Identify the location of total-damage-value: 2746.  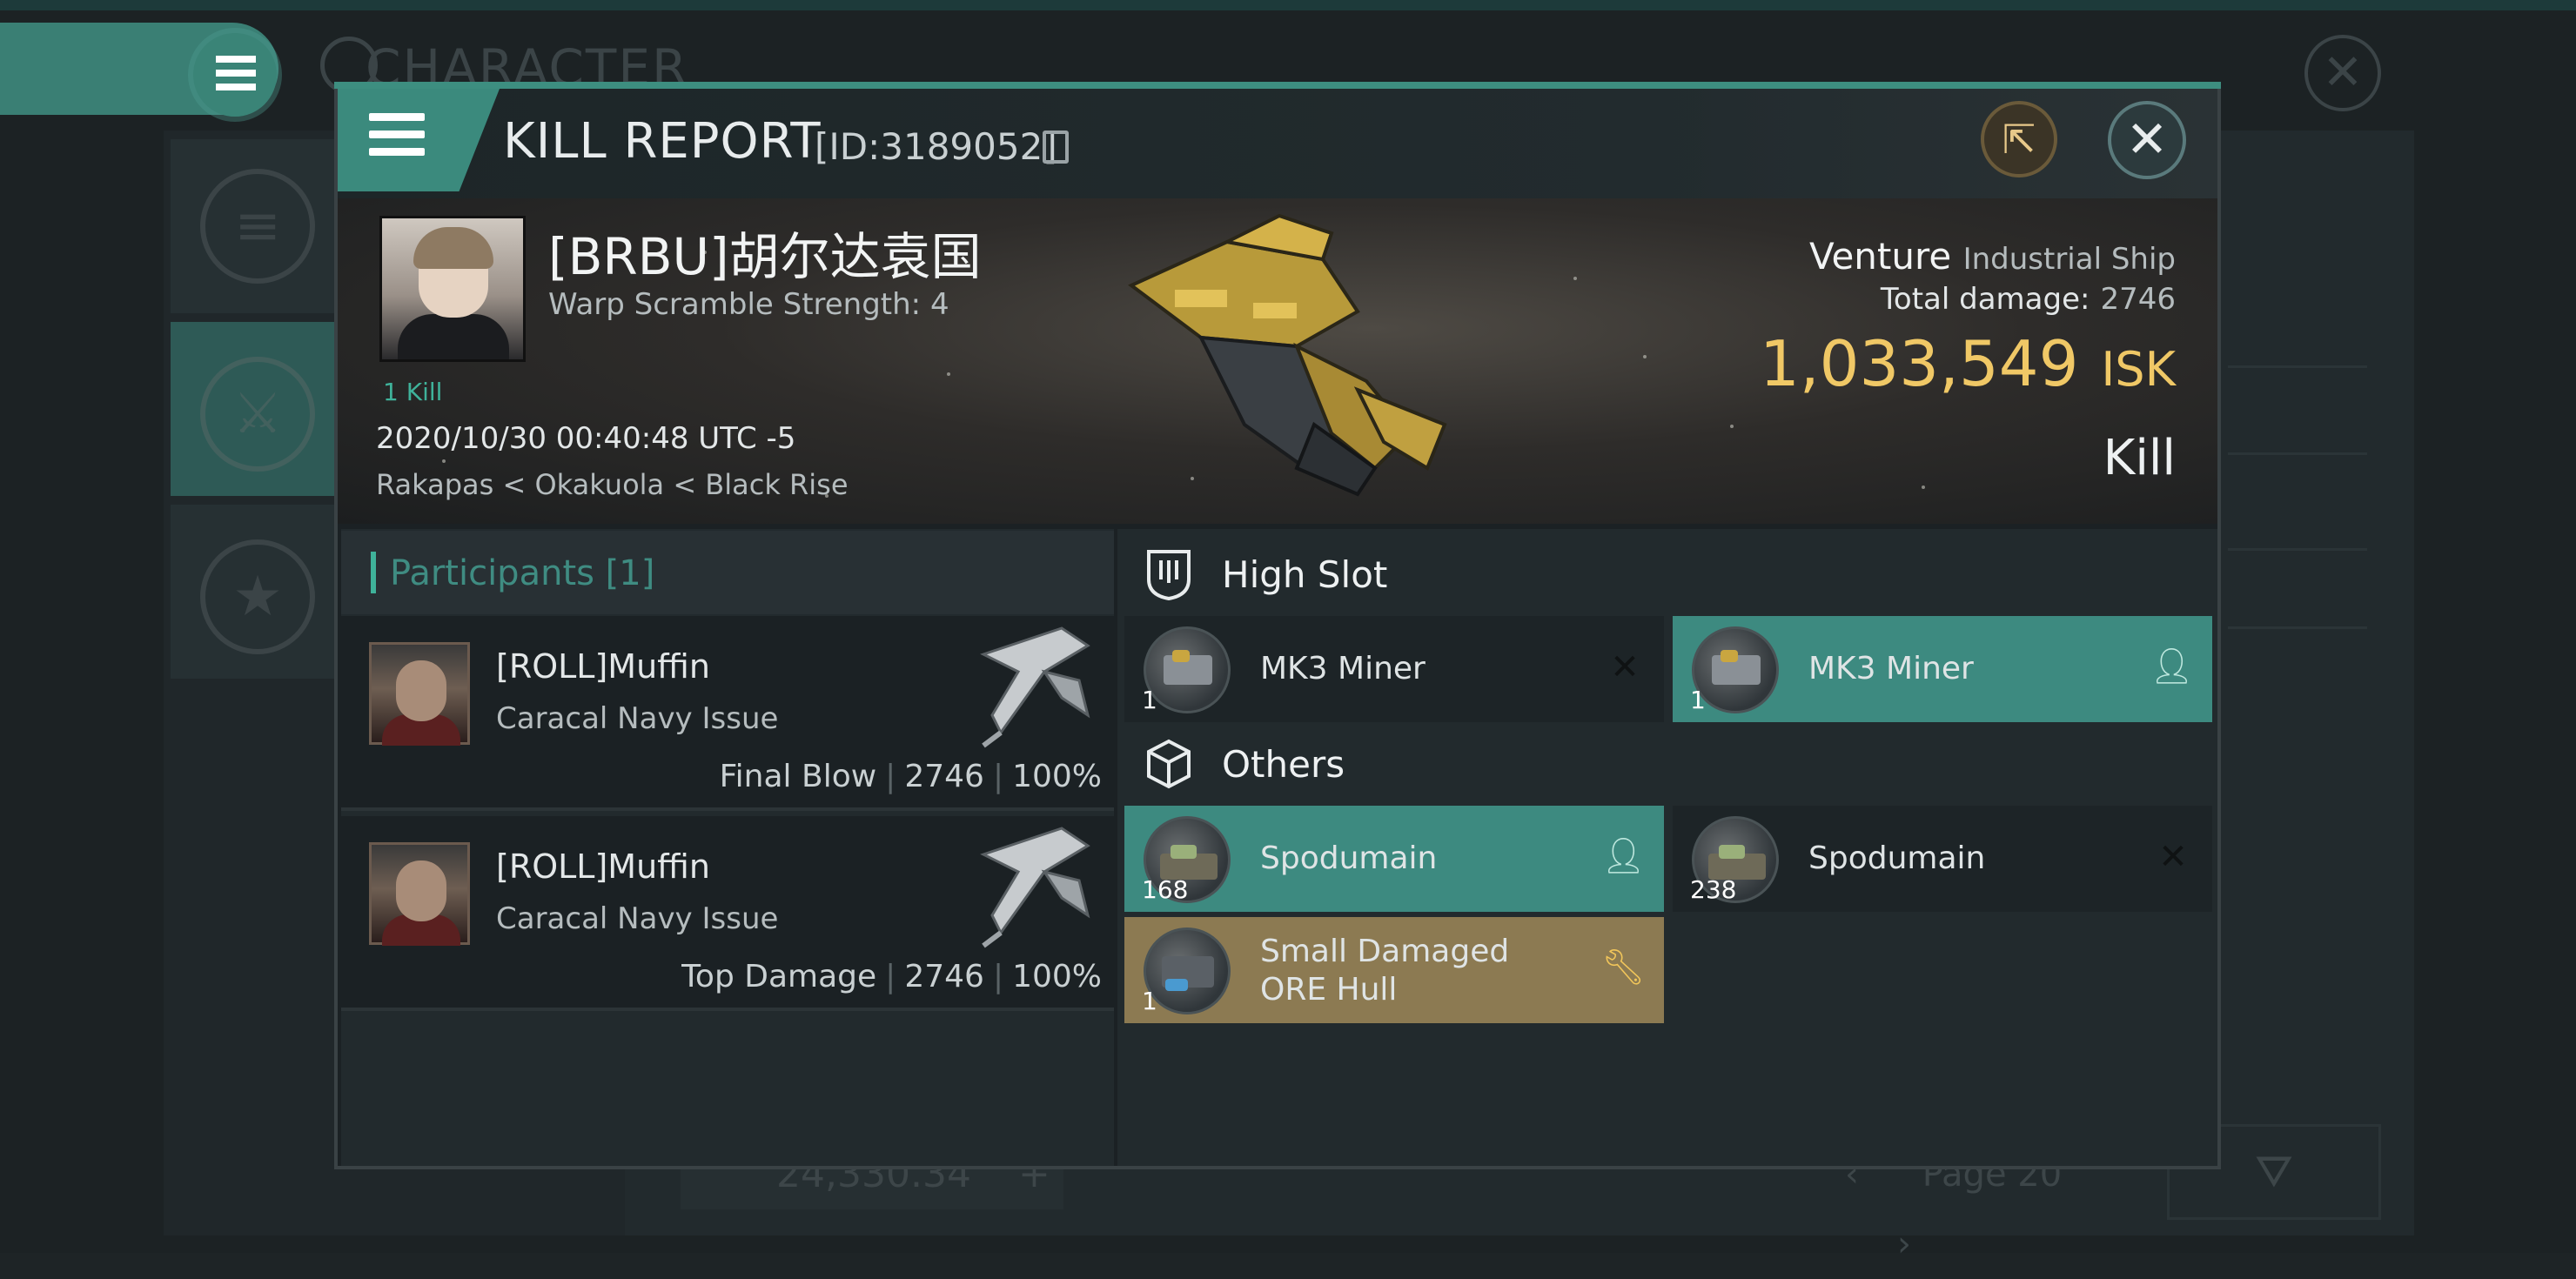
(2138, 299).